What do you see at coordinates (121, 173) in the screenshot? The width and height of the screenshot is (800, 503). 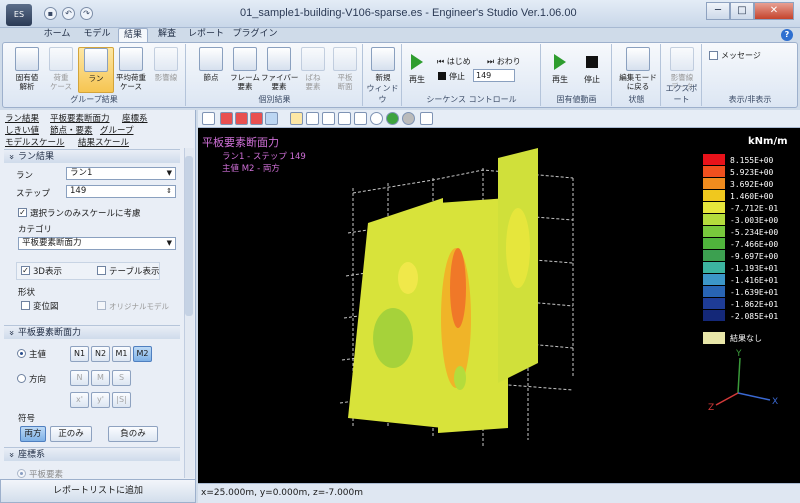 I see `run-select: ラン1 ▼` at bounding box center [121, 173].